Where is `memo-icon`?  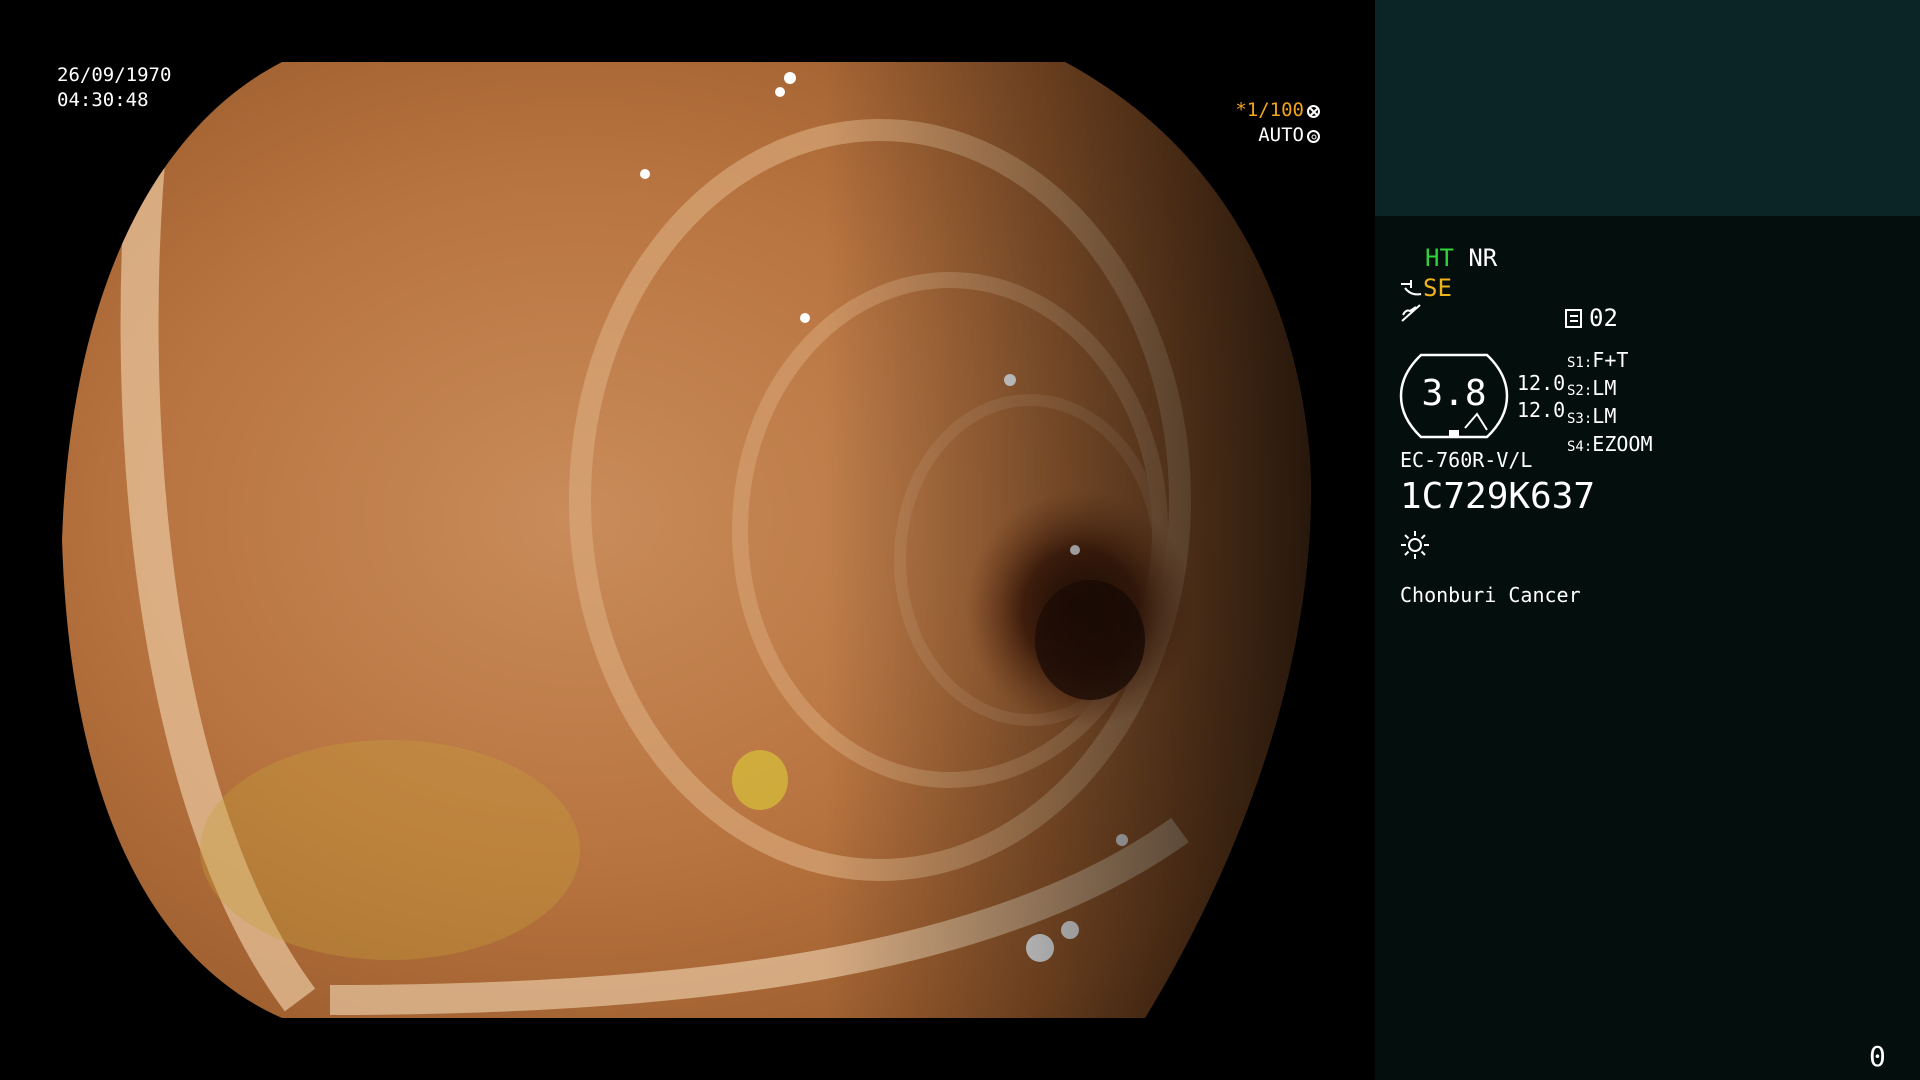 memo-icon is located at coordinates (1573, 318).